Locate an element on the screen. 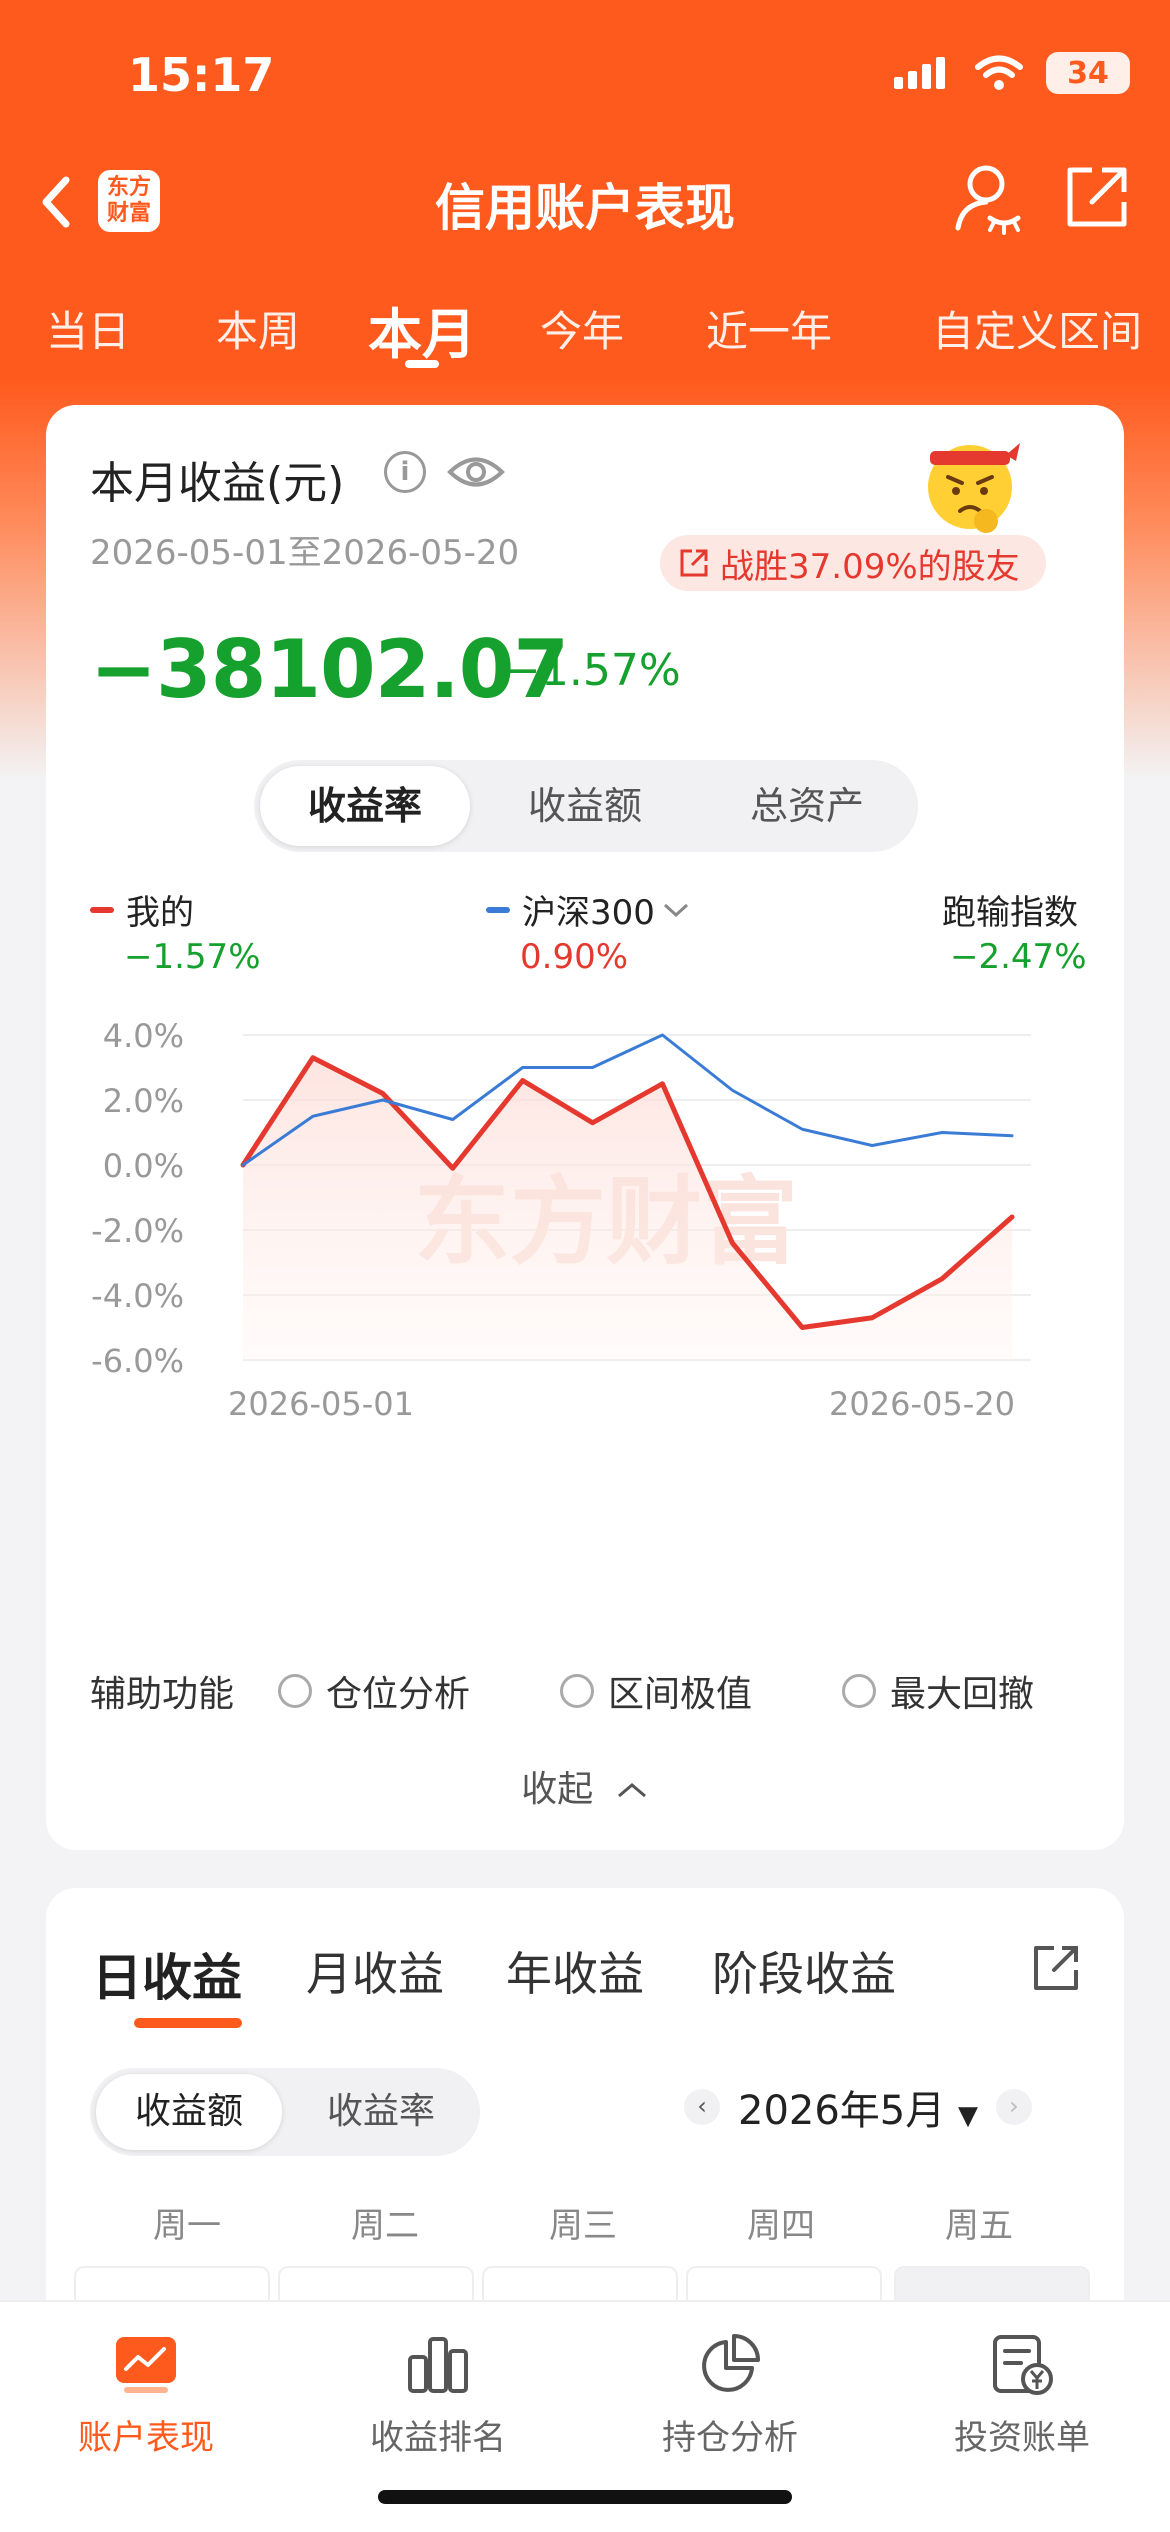 This screenshot has width=1170, height=2532. y-tick-label: 4.0% is located at coordinates (143, 1036).